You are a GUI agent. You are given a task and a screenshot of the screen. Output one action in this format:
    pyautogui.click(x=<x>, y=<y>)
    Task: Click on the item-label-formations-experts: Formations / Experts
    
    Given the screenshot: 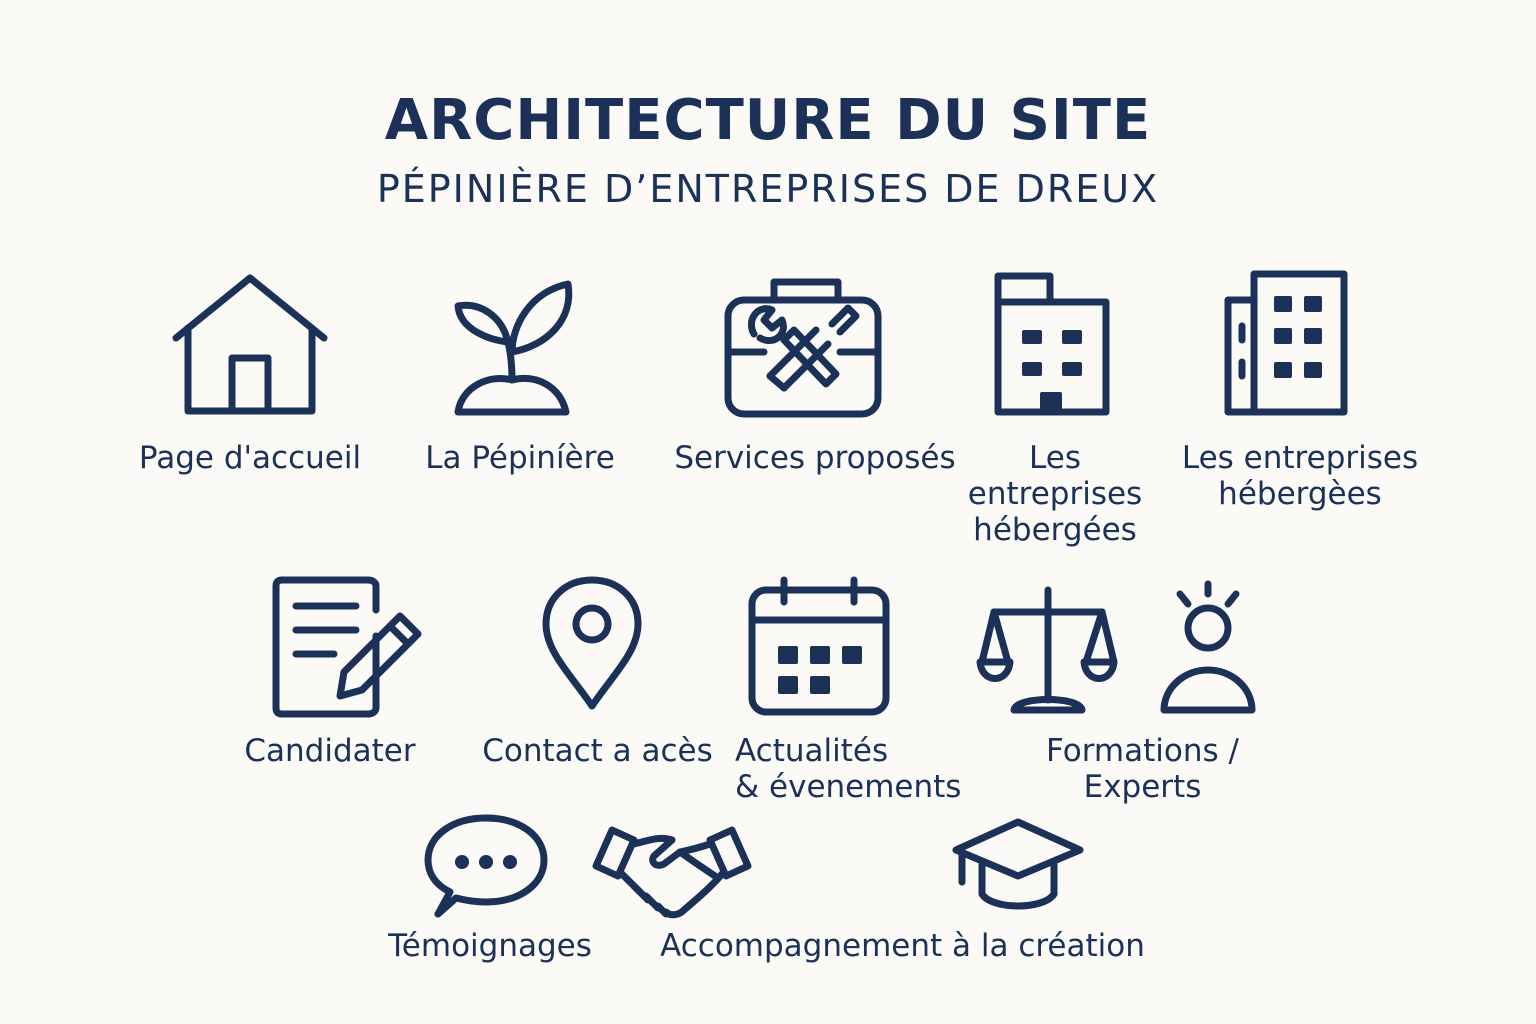 What is the action you would take?
    pyautogui.click(x=1142, y=769)
    